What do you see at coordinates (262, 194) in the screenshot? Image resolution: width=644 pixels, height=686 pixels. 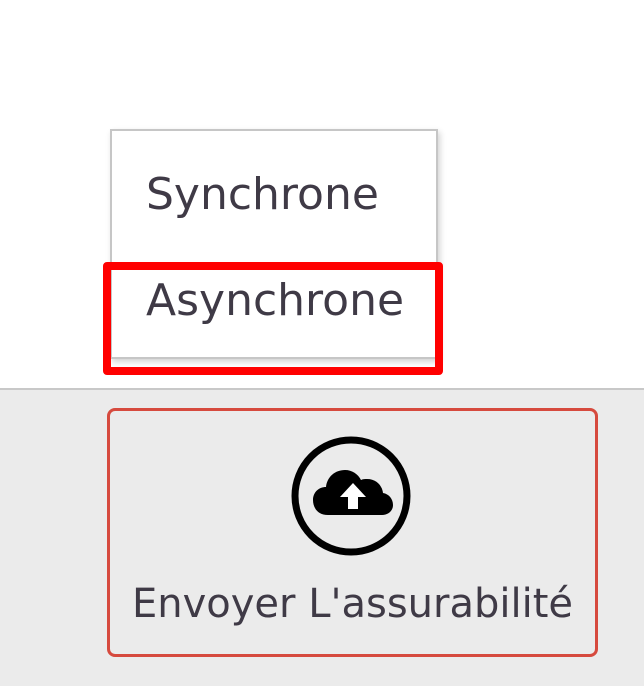 I see `menu-item-label: Synchrone` at bounding box center [262, 194].